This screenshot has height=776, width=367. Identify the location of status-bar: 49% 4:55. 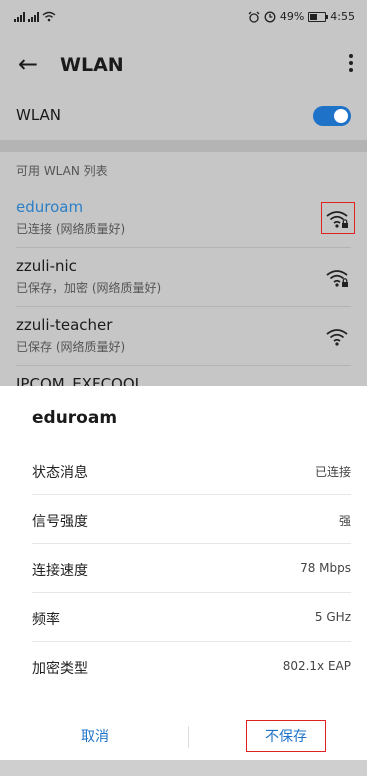
(183, 17).